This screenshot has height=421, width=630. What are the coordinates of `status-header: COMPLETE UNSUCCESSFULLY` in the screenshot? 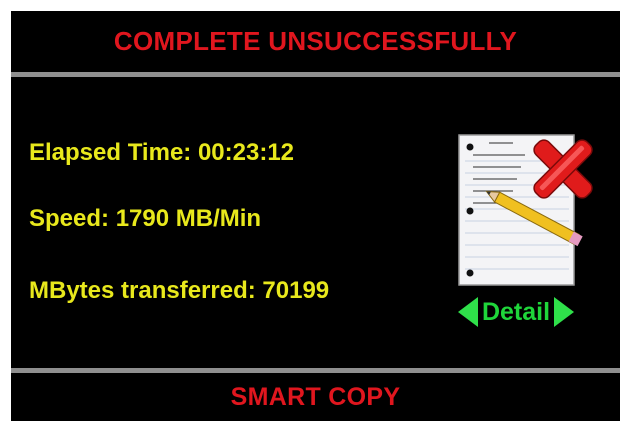 It's located at (315, 41).